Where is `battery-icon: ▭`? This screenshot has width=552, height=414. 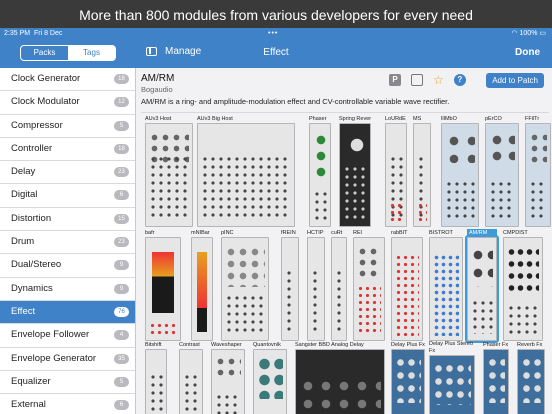
battery-icon: ▭ is located at coordinates (542, 33).